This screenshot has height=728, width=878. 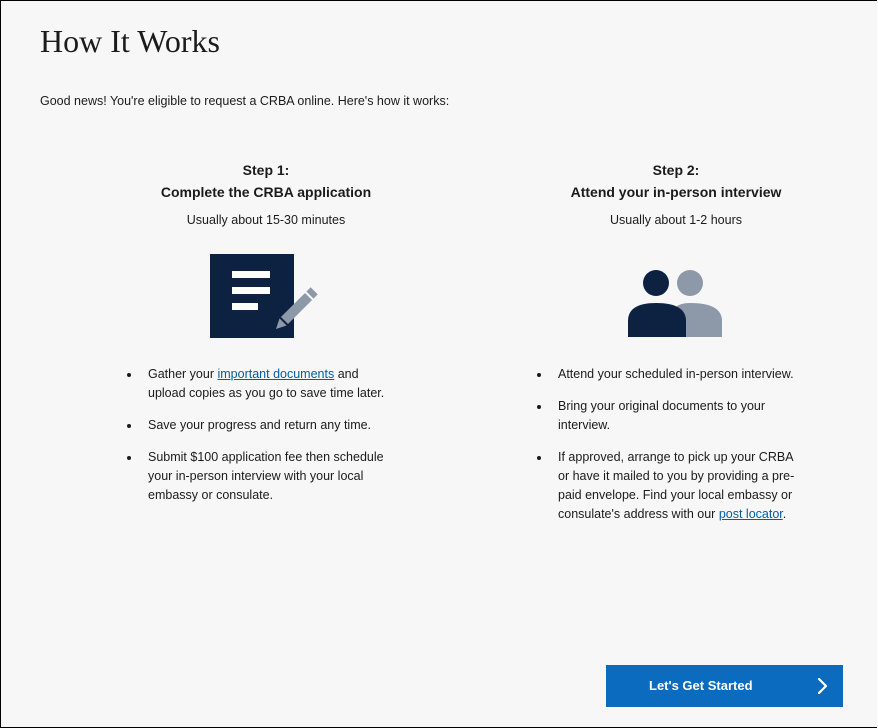 I want to click on document-pencil-icon, so click(x=264, y=296).